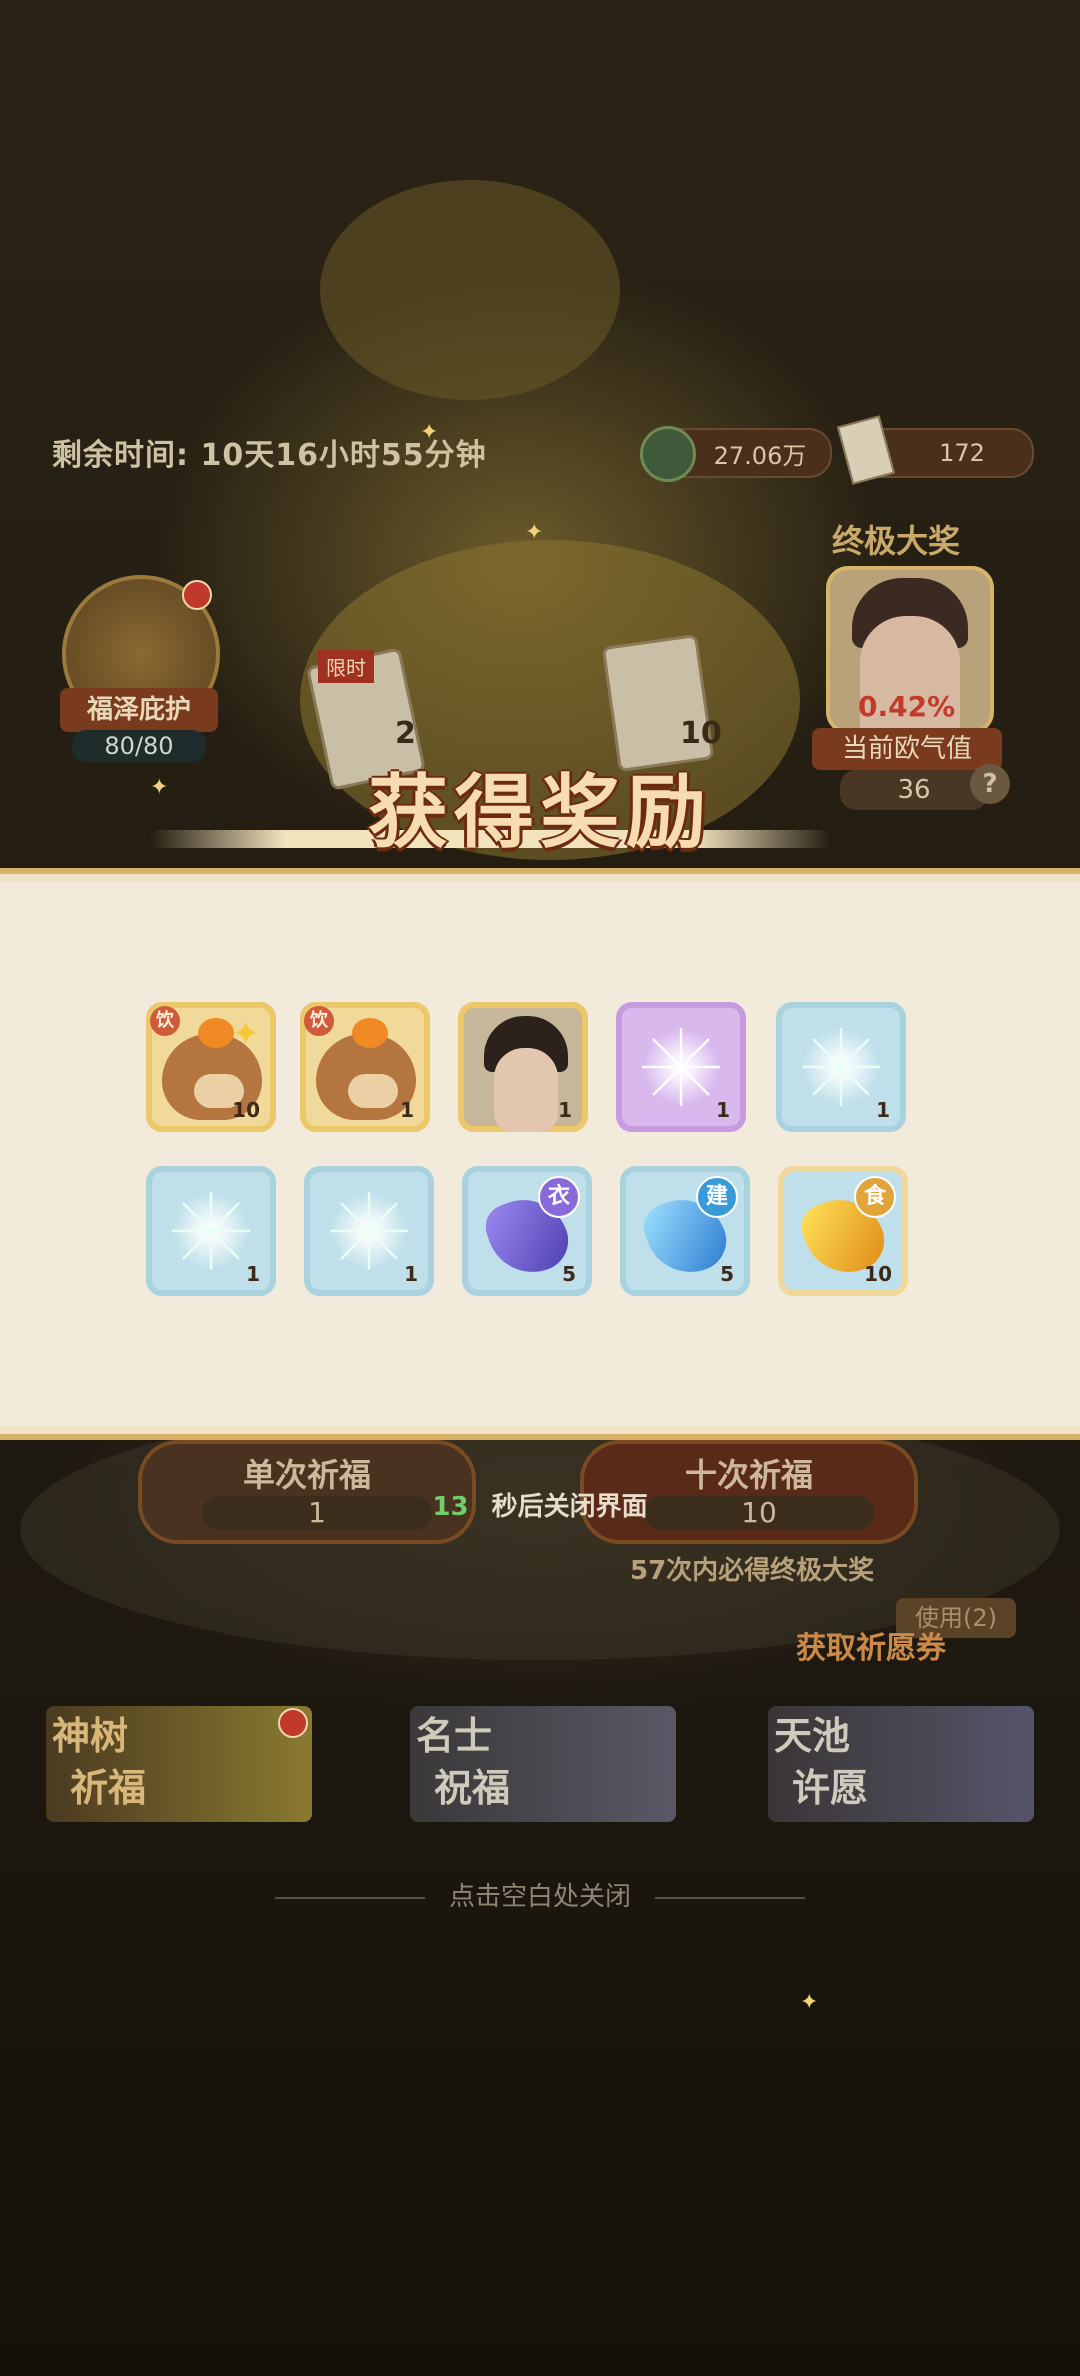 The height and width of the screenshot is (2376, 1080). Describe the element at coordinates (139, 710) in the screenshot. I see `blessing-protection-label: 福泽庇护` at that location.